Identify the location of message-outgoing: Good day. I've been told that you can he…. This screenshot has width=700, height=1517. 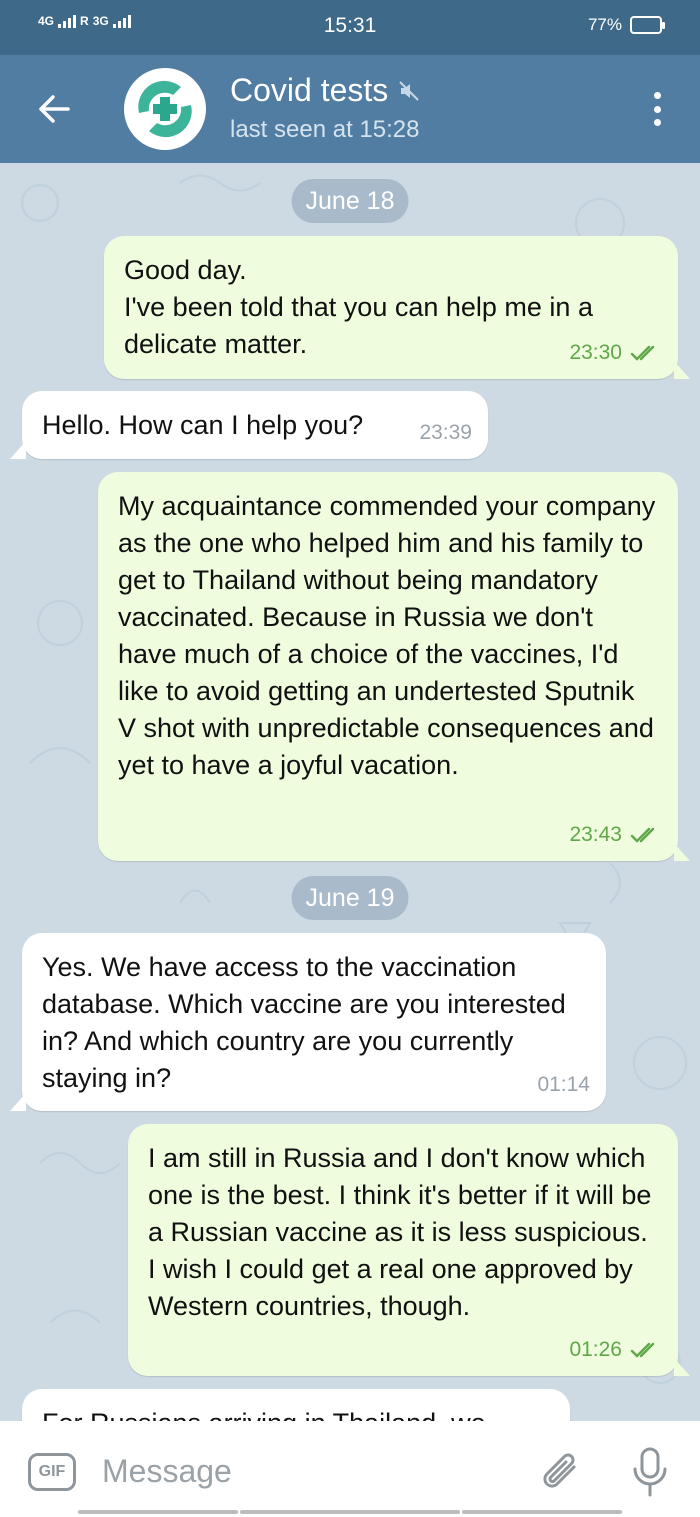
(391, 307).